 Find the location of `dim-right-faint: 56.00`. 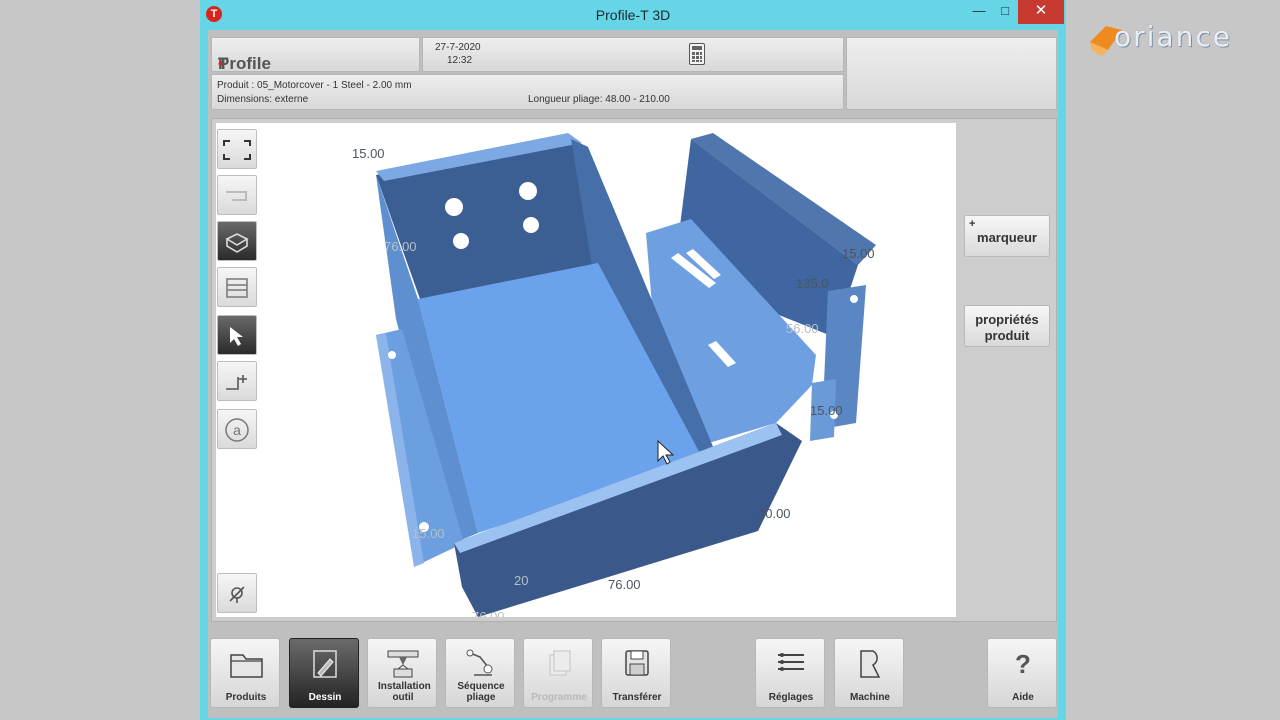

dim-right-faint: 56.00 is located at coordinates (802, 328).